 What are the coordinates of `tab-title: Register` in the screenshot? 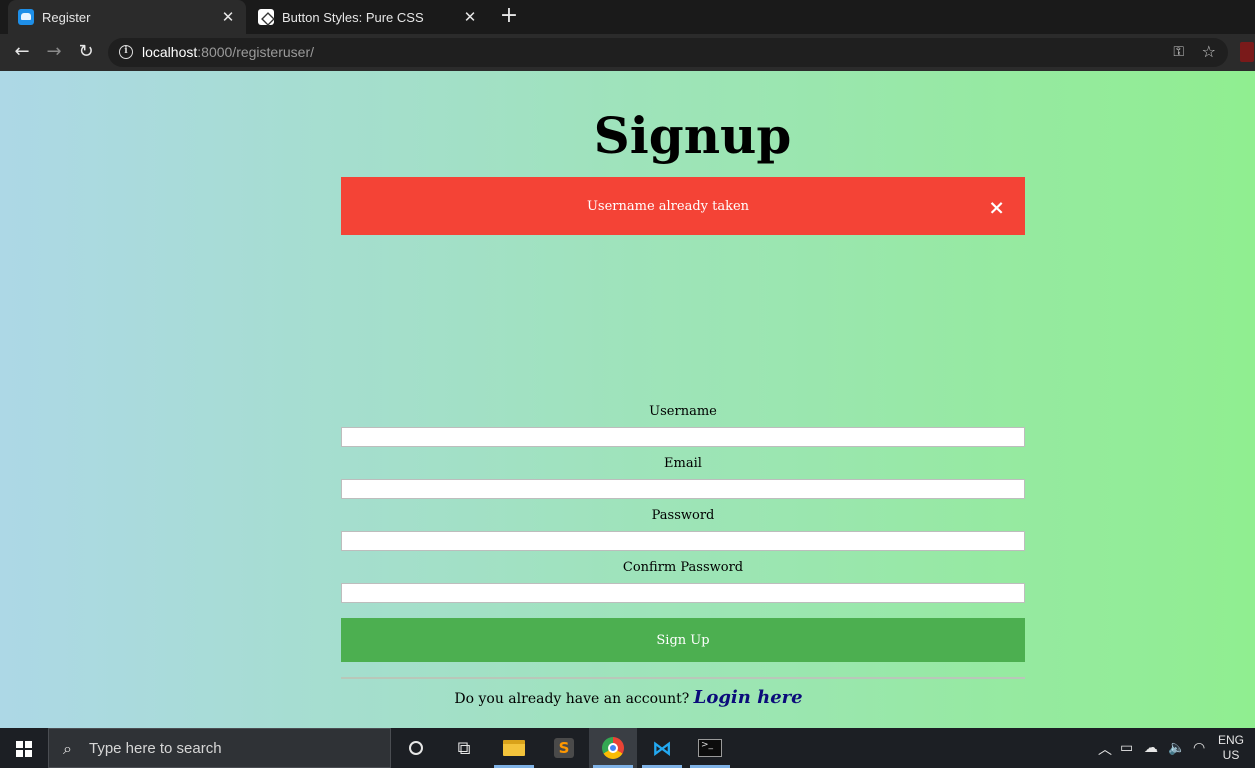 It's located at (66, 17).